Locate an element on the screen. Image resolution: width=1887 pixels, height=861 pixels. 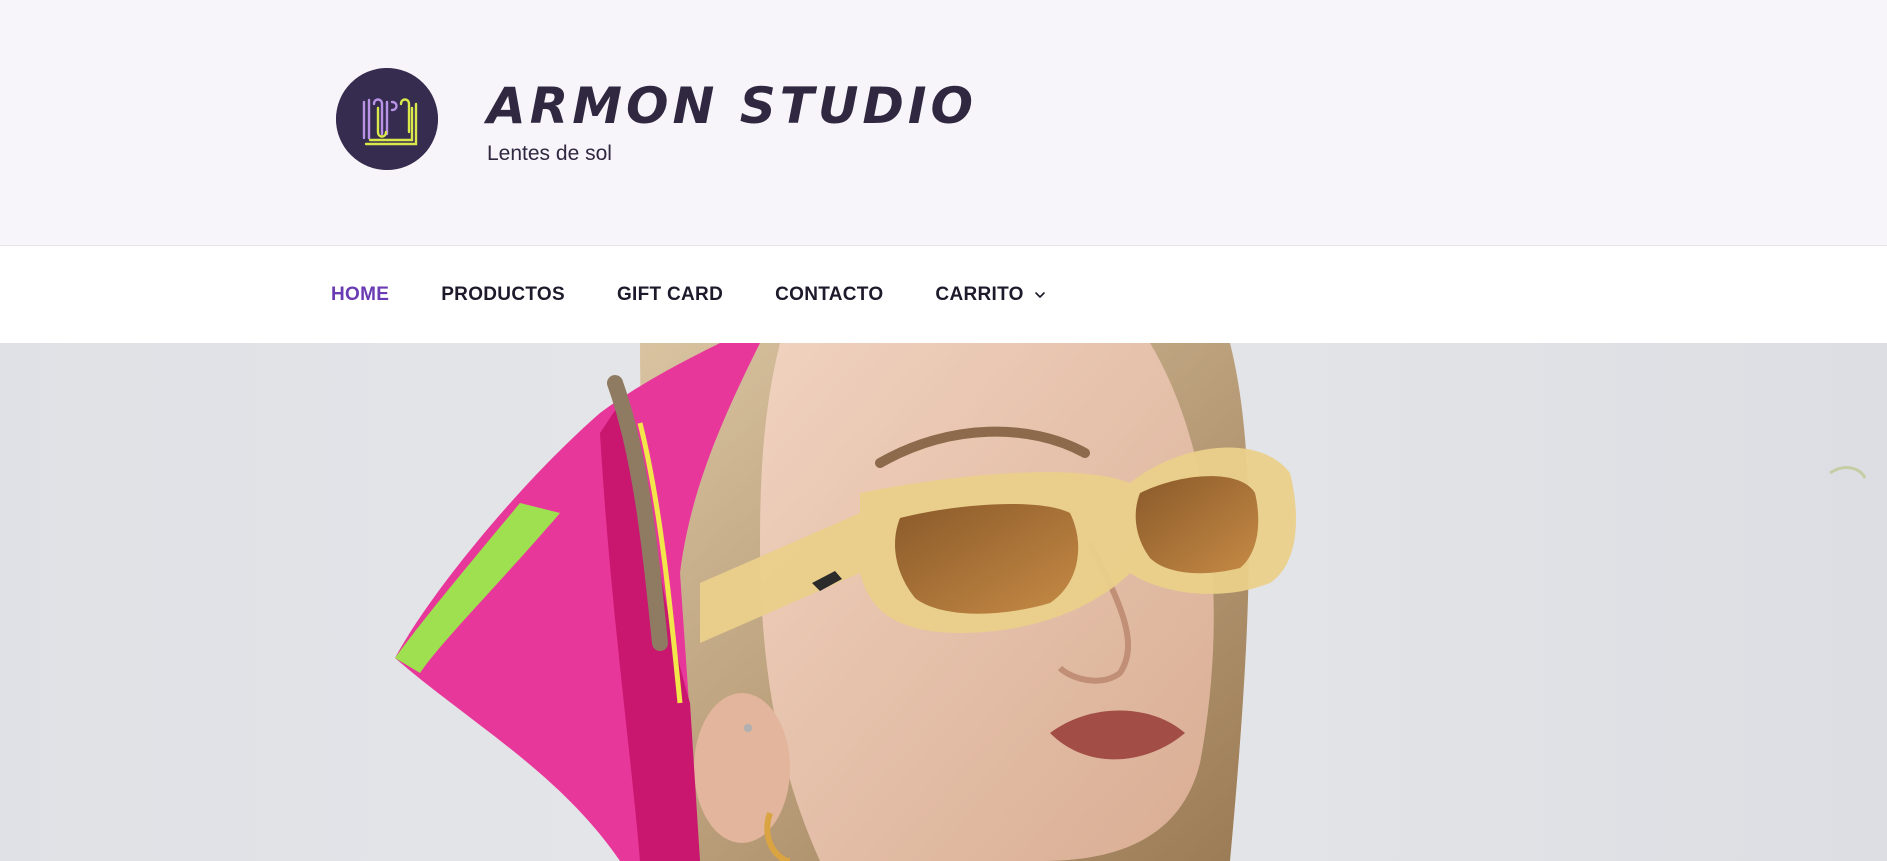
nav-item-contacto: CONTACTO is located at coordinates (829, 295).